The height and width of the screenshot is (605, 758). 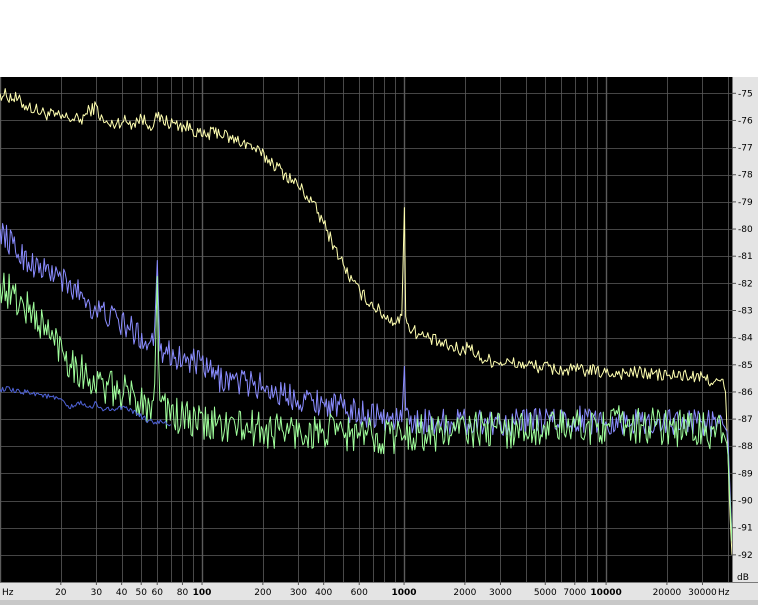 What do you see at coordinates (574, 593) in the screenshot?
I see `x-tick-label: 7000` at bounding box center [574, 593].